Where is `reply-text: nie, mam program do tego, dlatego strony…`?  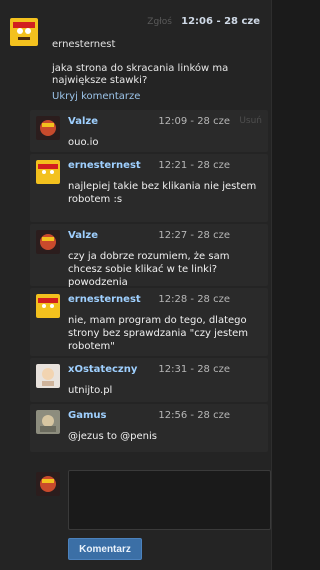 reply-text: nie, mam program do tego, dlatego strony… is located at coordinates (158, 333).